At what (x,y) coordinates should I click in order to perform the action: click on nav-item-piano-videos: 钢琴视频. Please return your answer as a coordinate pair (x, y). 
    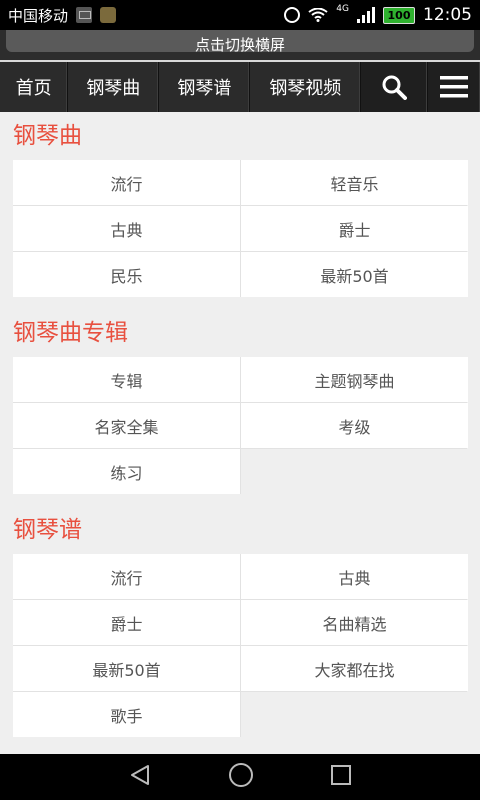
    Looking at the image, I should click on (306, 87).